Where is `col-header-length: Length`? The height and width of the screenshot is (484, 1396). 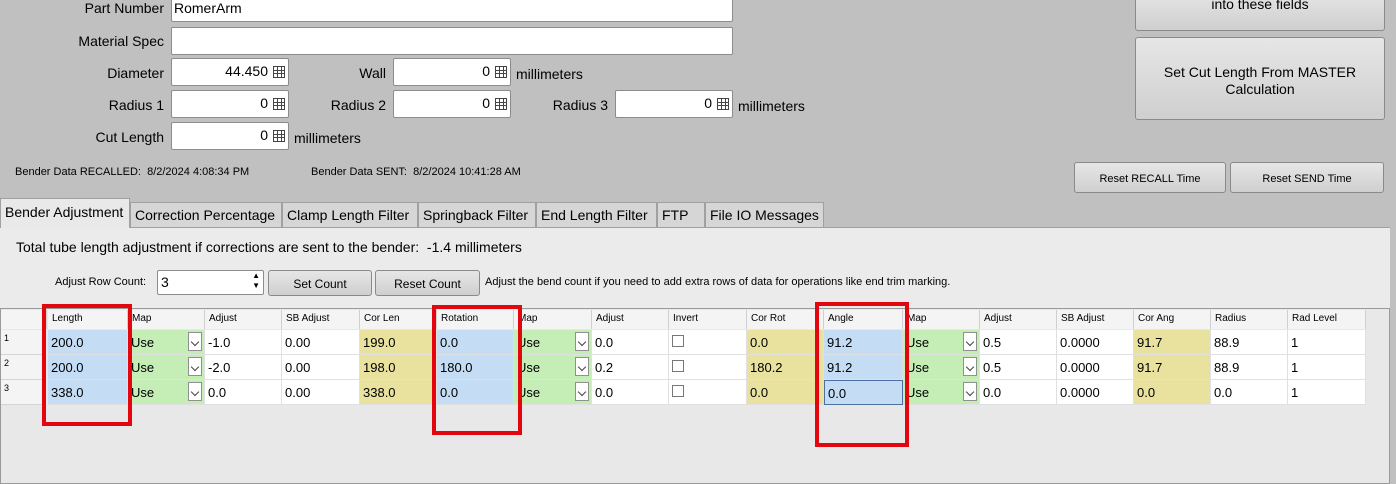 col-header-length: Length is located at coordinates (88, 319).